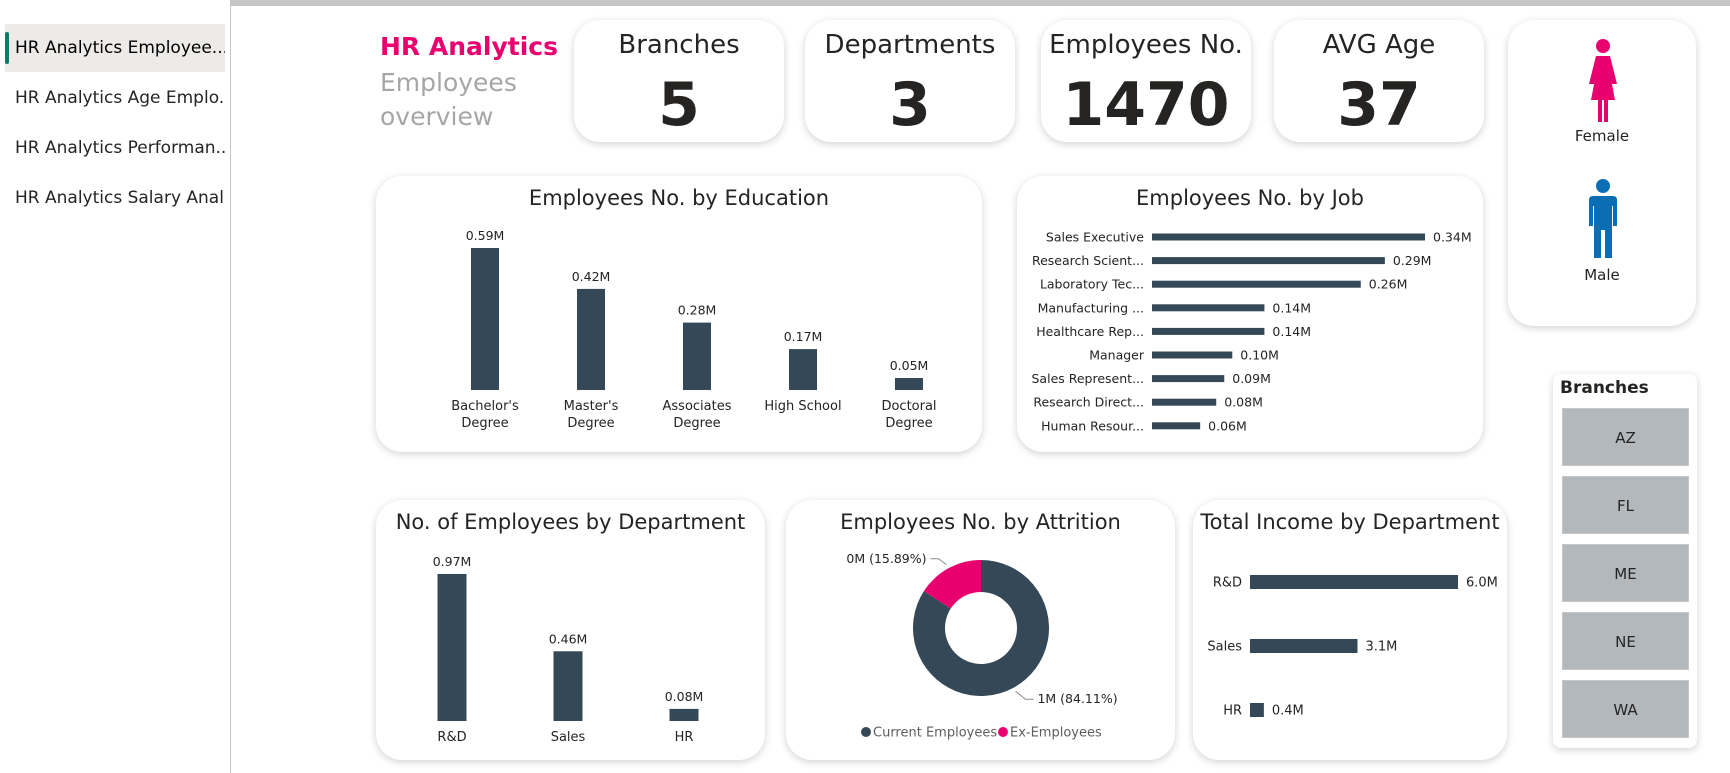 This screenshot has height=773, width=1730. I want to click on kpi-value: 37, so click(1379, 105).